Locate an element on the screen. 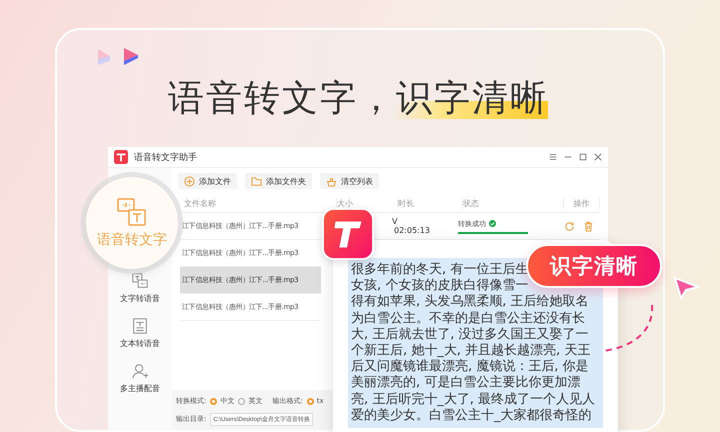 Image resolution: width=720 pixels, height=432 pixels. duration: 02:05:13 is located at coordinates (412, 230).